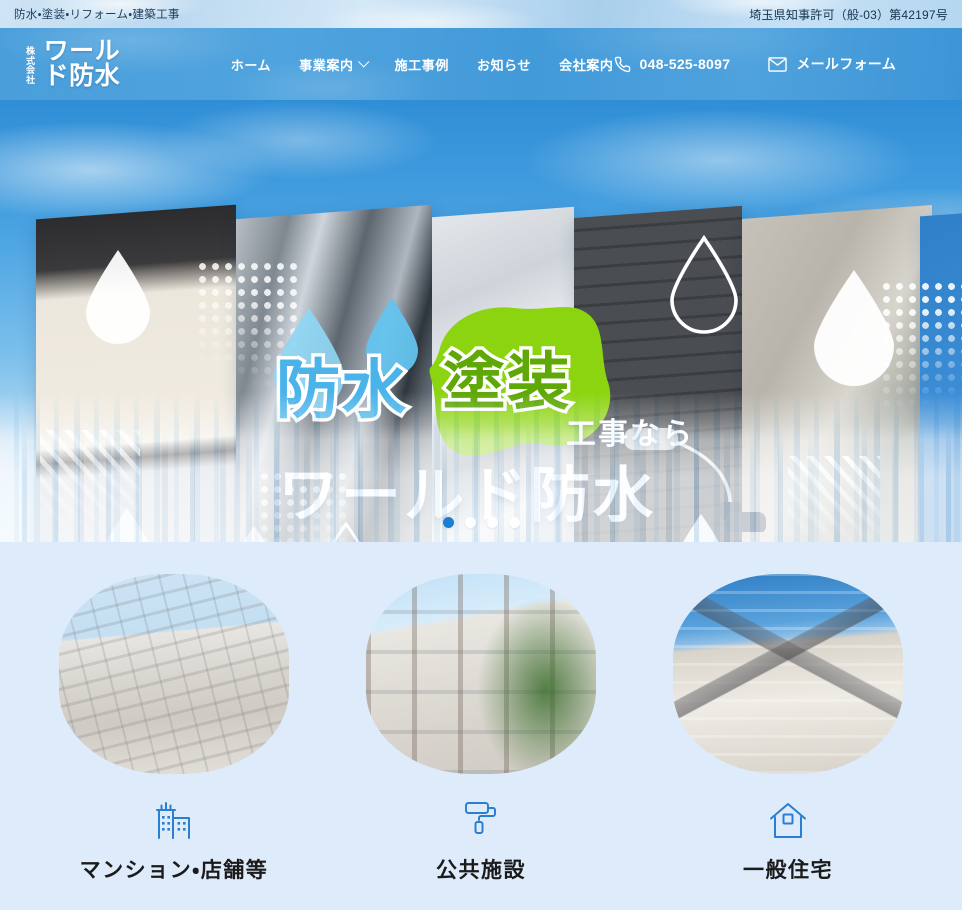  I want to click on nav-item-services: 事業案内, so click(334, 64).